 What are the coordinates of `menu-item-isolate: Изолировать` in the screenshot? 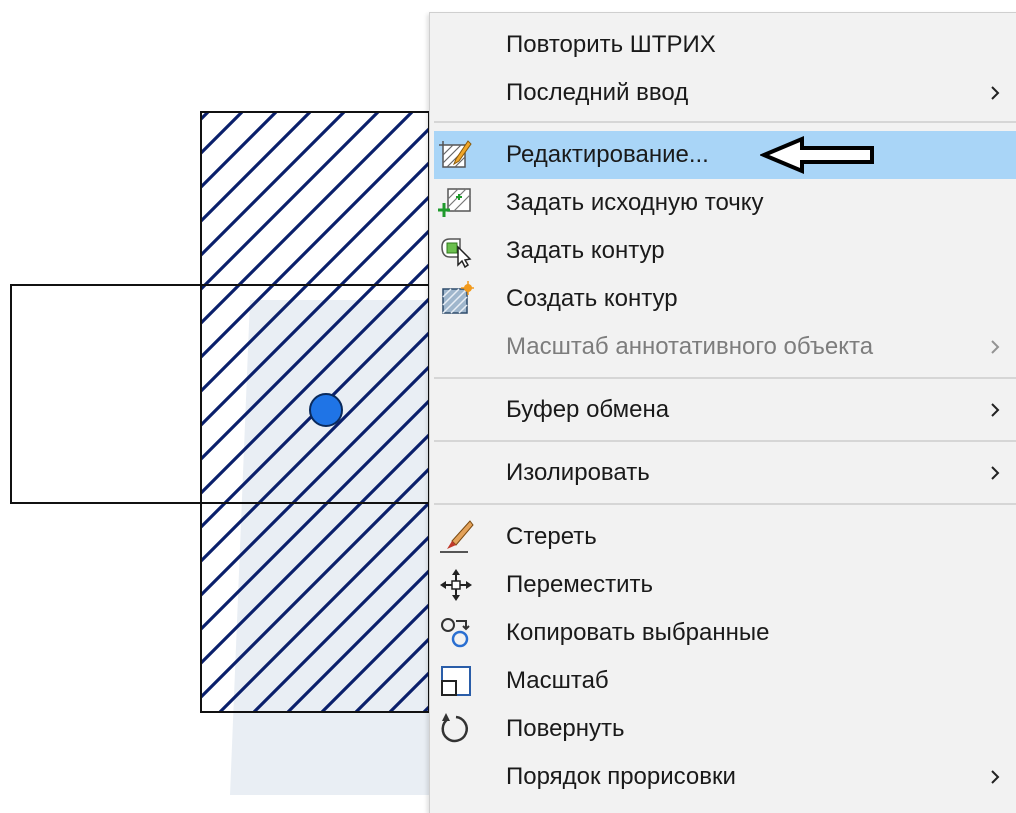 It's located at (725, 473).